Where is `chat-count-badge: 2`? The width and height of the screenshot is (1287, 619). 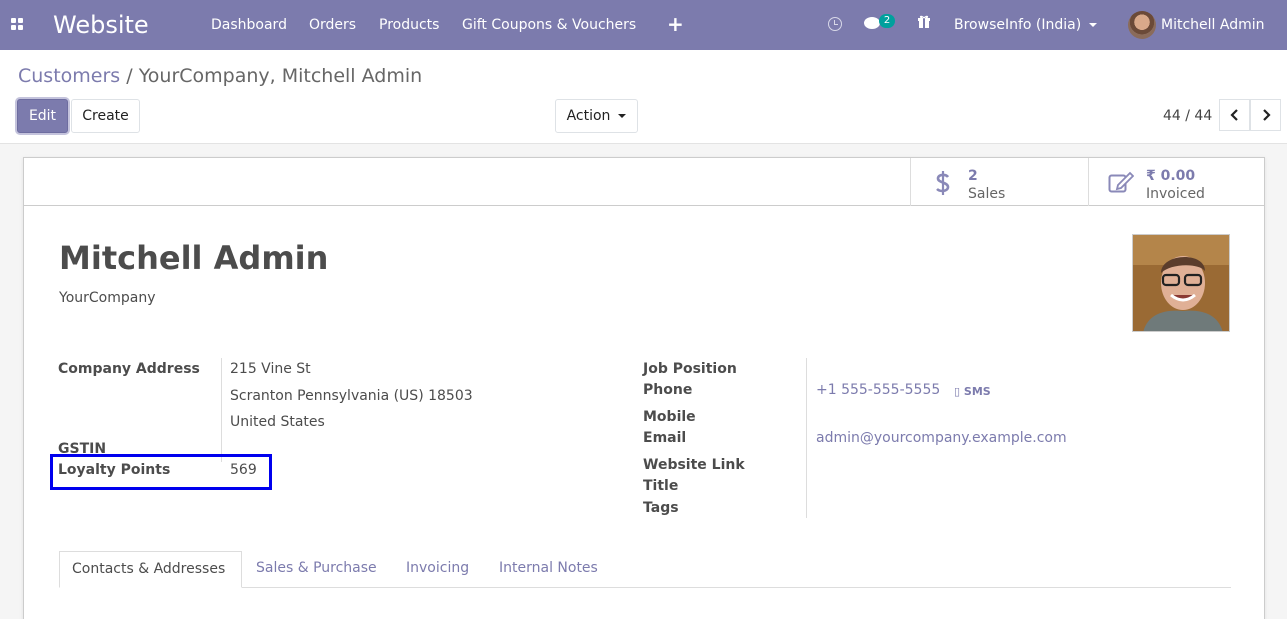
chat-count-badge: 2 is located at coordinates (887, 21).